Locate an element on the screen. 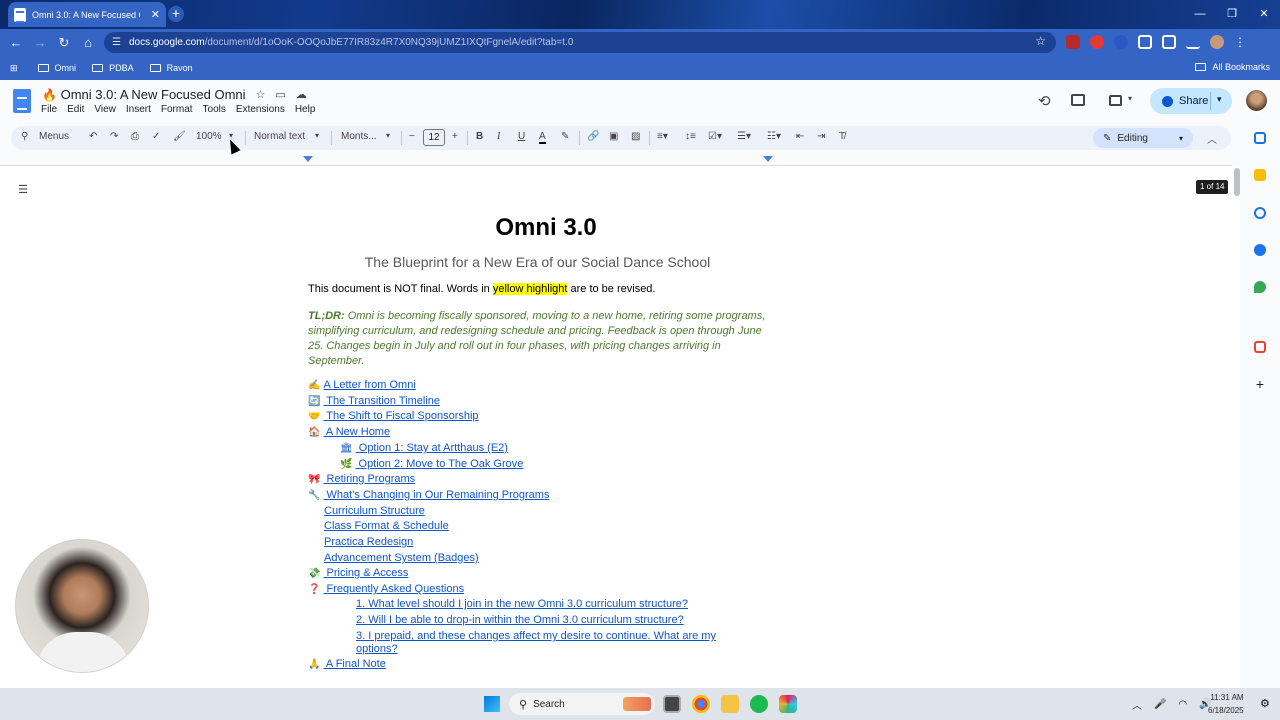 Image resolution: width=1280 pixels, height=720 pixels. docs-logo-icon is located at coordinates (22, 101).